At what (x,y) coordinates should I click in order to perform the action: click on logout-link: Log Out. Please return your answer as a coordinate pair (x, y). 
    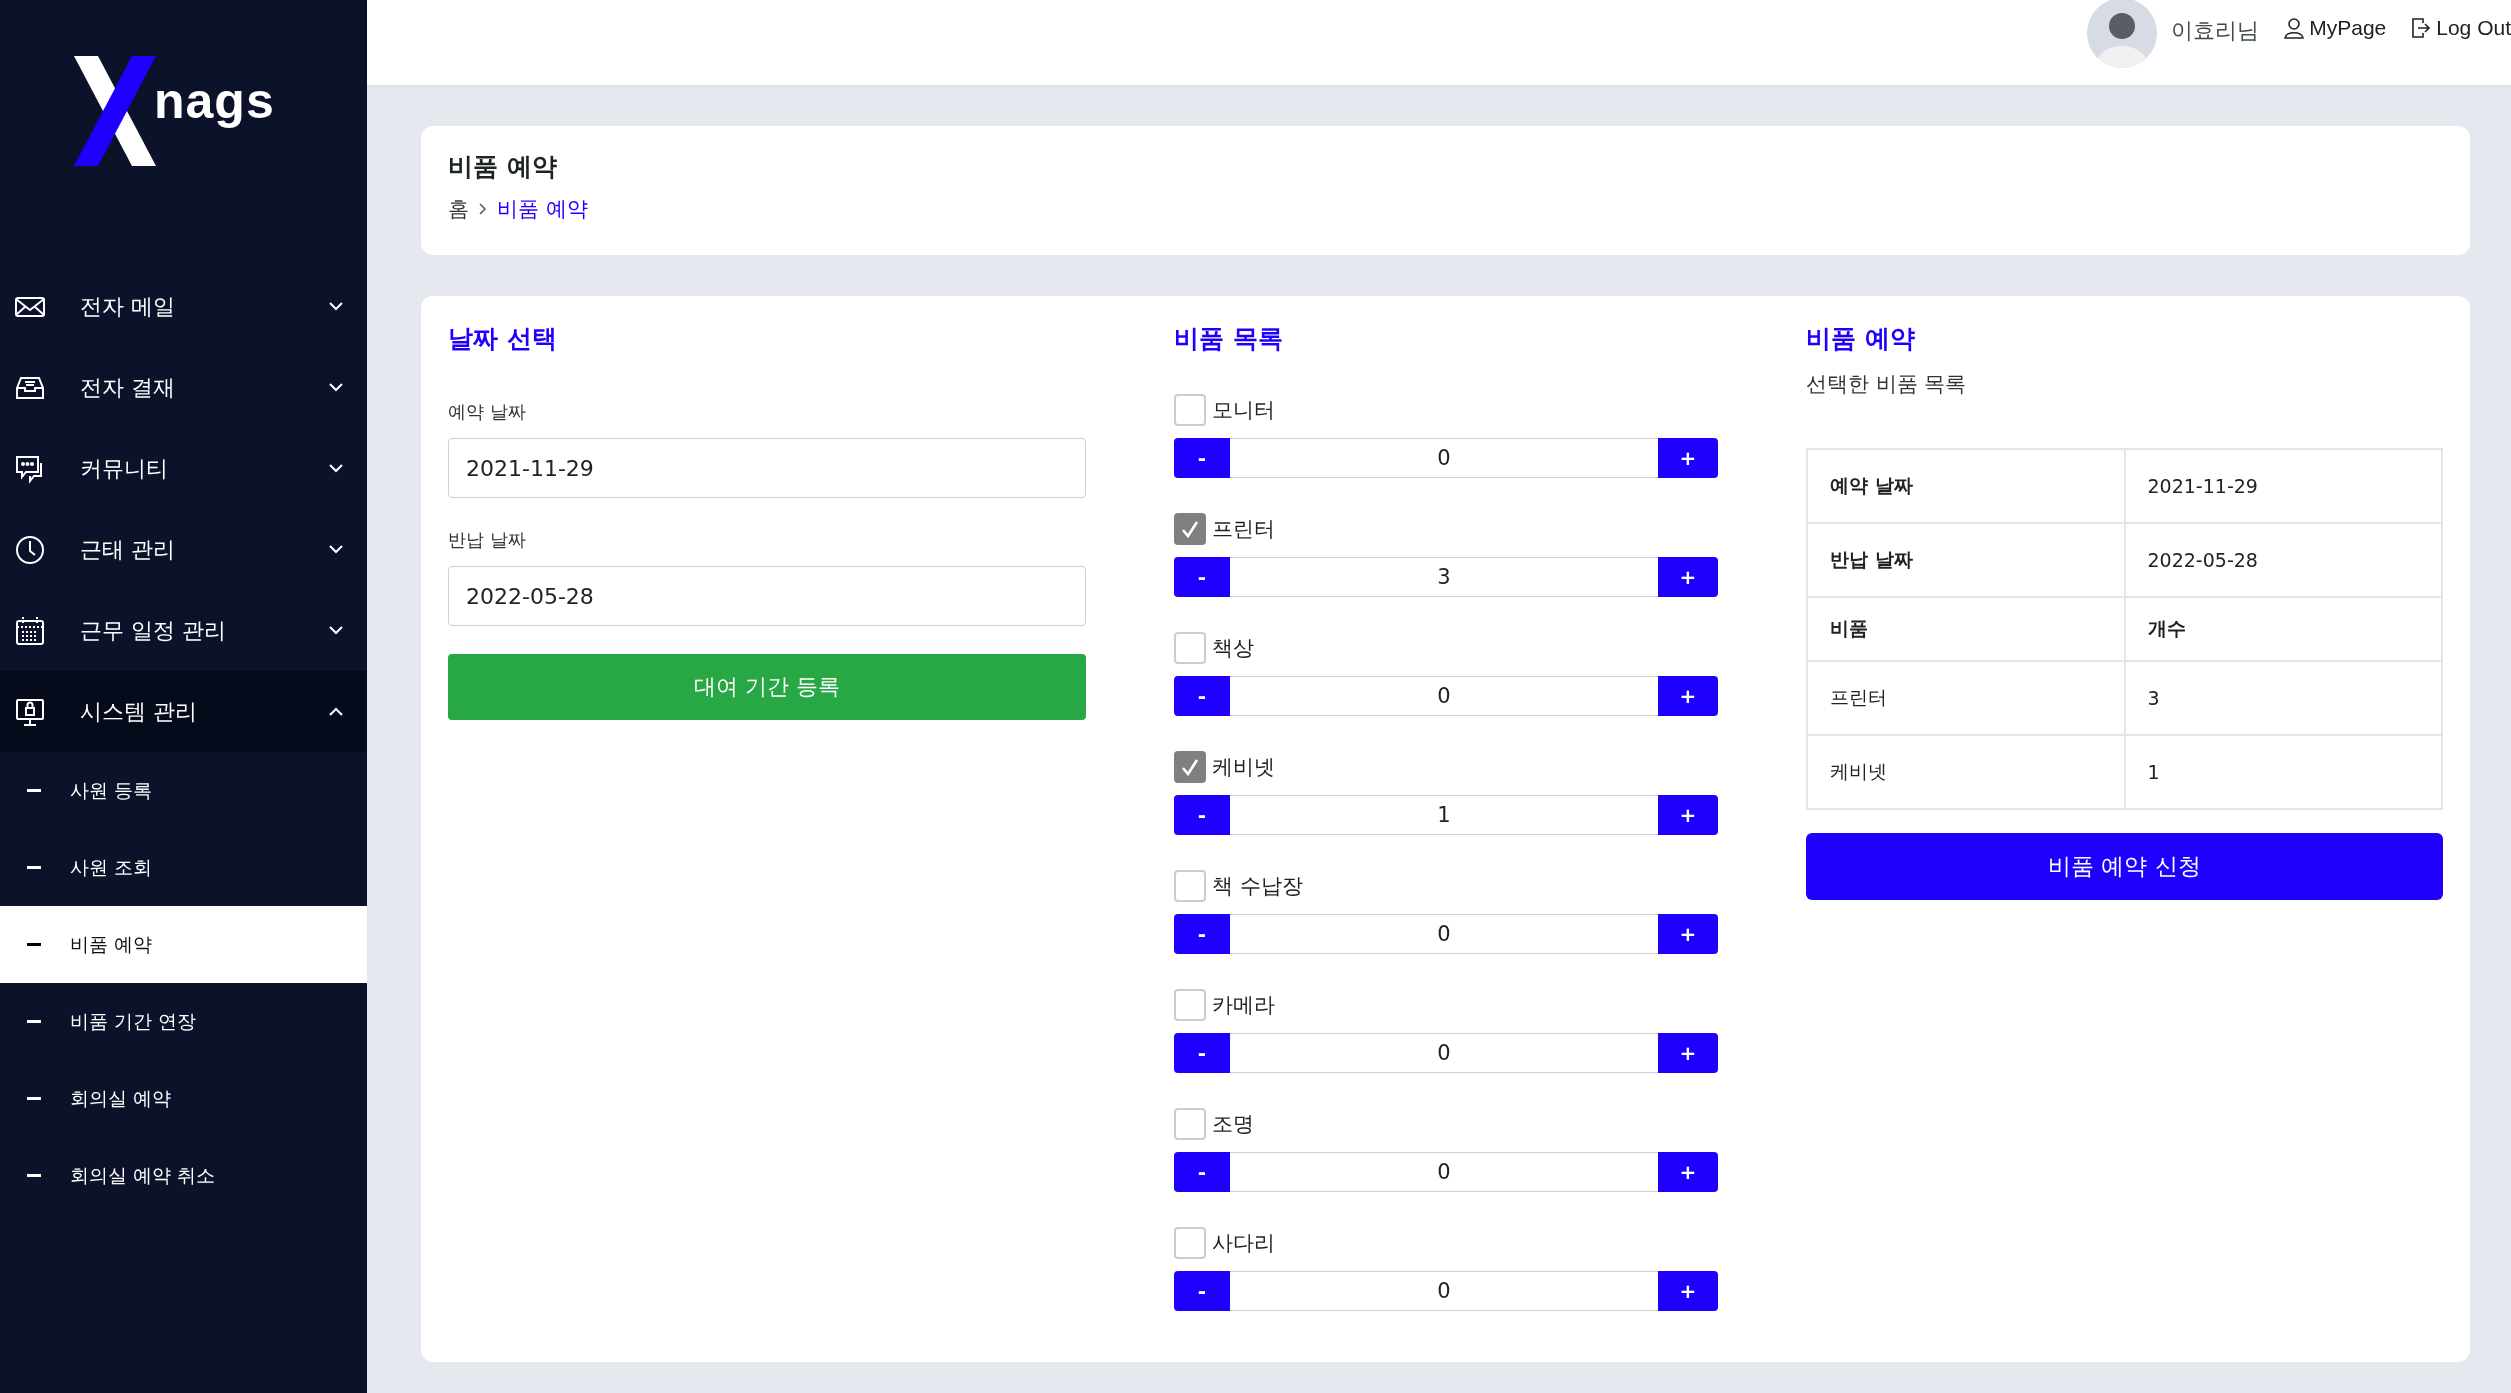
    Looking at the image, I should click on (2460, 28).